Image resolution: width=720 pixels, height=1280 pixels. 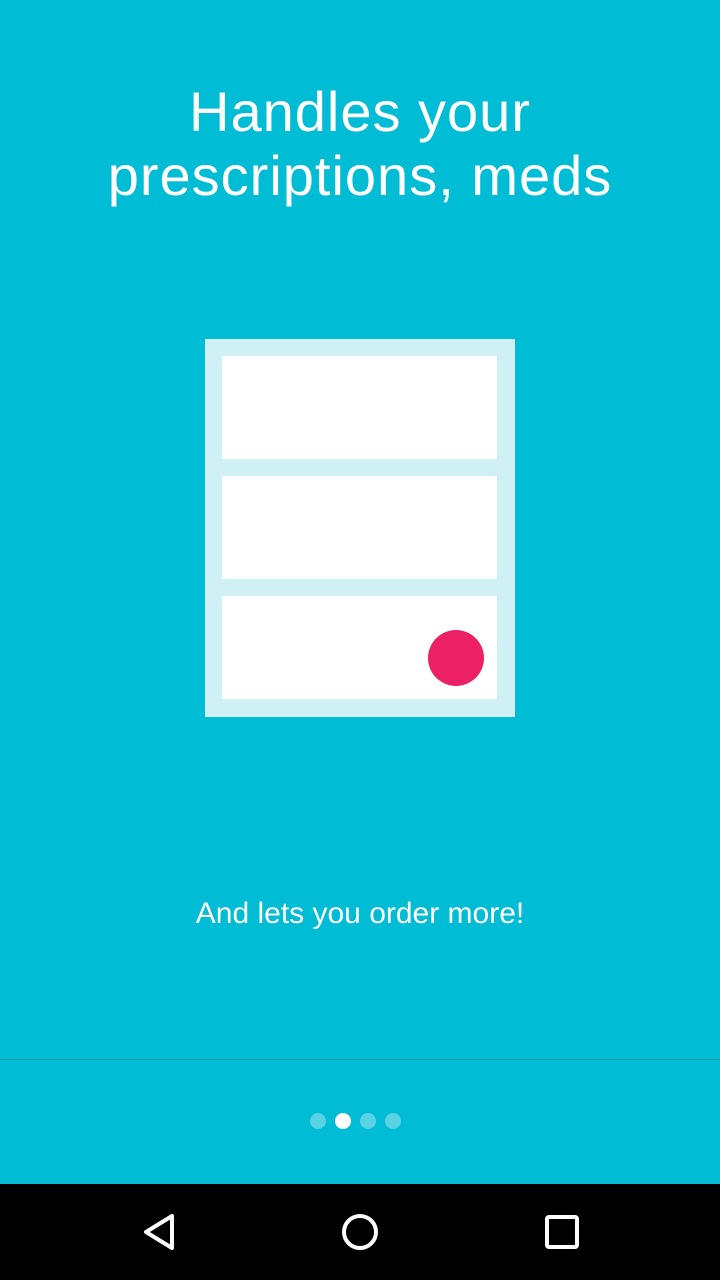 What do you see at coordinates (343, 1121) in the screenshot?
I see `page-dot-2-active` at bounding box center [343, 1121].